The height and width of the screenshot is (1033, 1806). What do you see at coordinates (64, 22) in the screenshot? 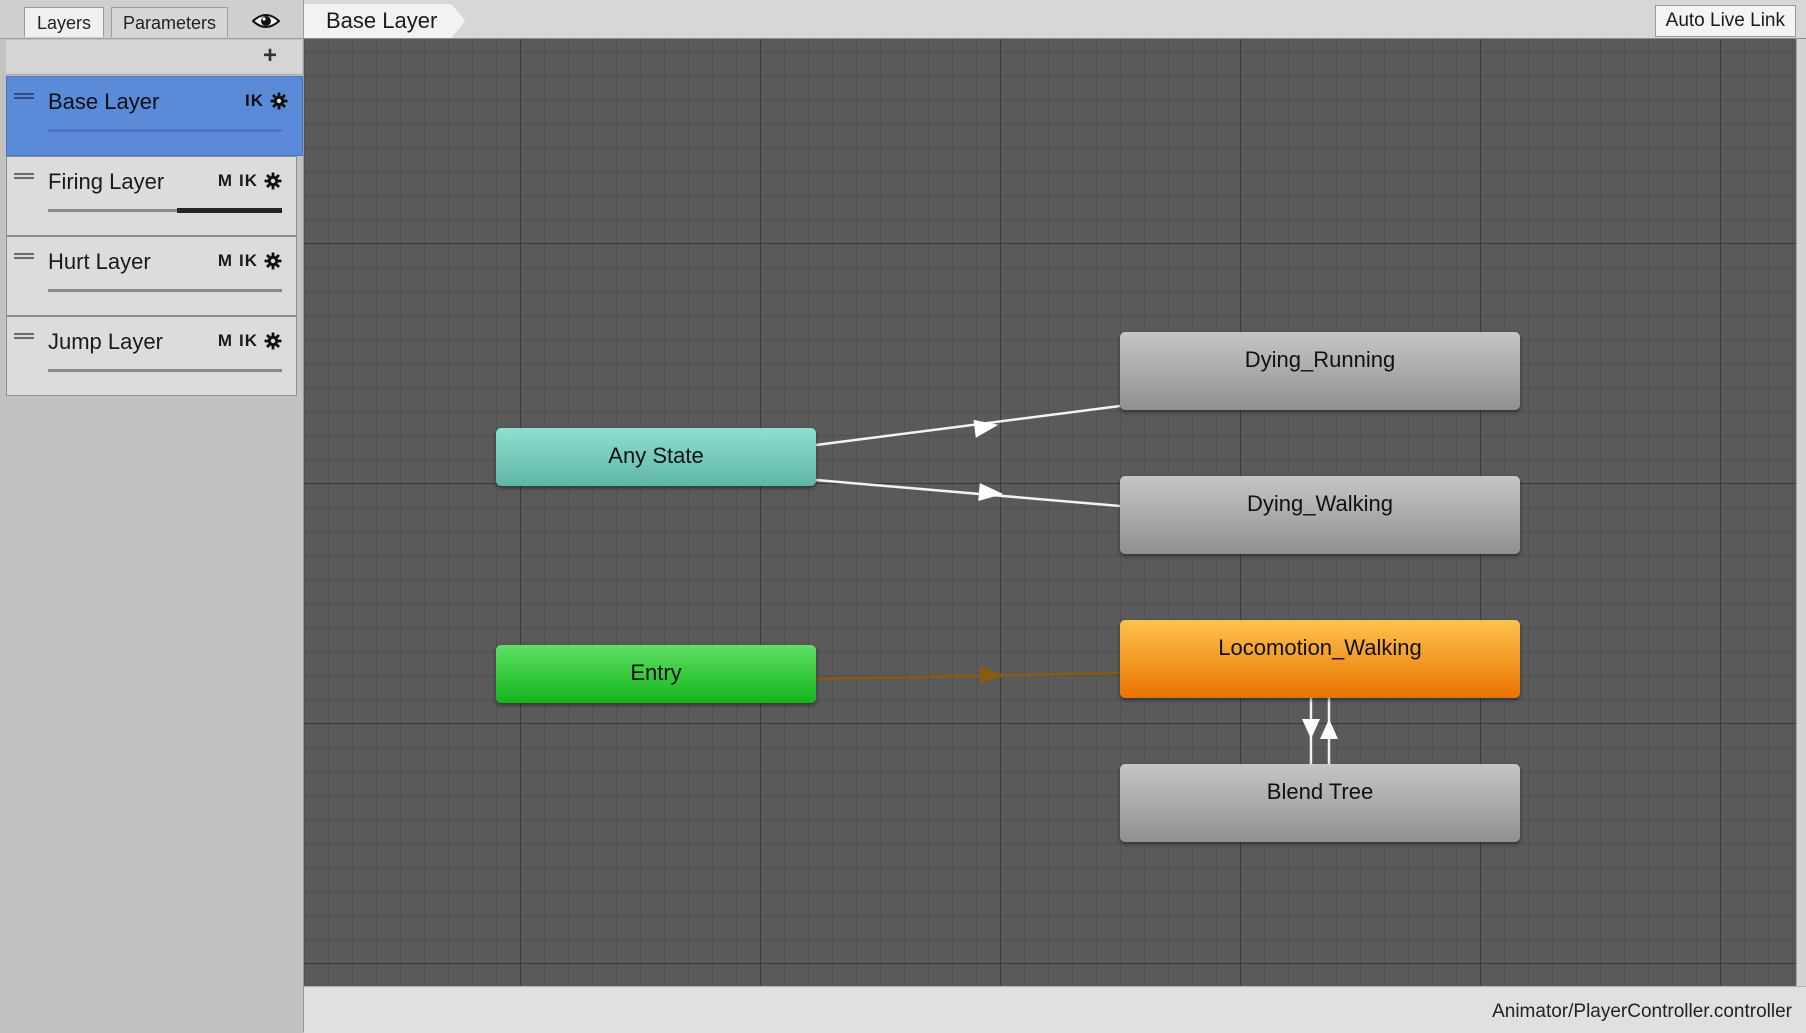
I see `tab-layers: Layers` at bounding box center [64, 22].